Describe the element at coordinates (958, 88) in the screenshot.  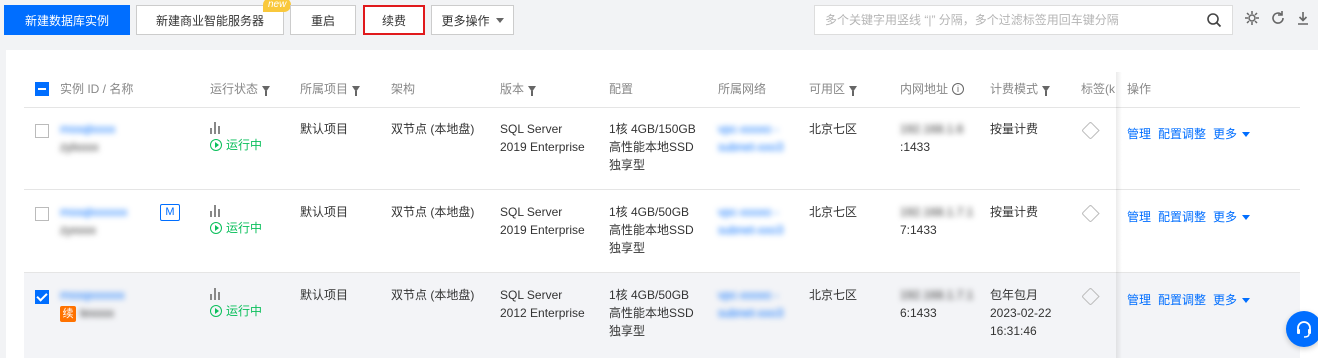
I see `info-icon: i` at that location.